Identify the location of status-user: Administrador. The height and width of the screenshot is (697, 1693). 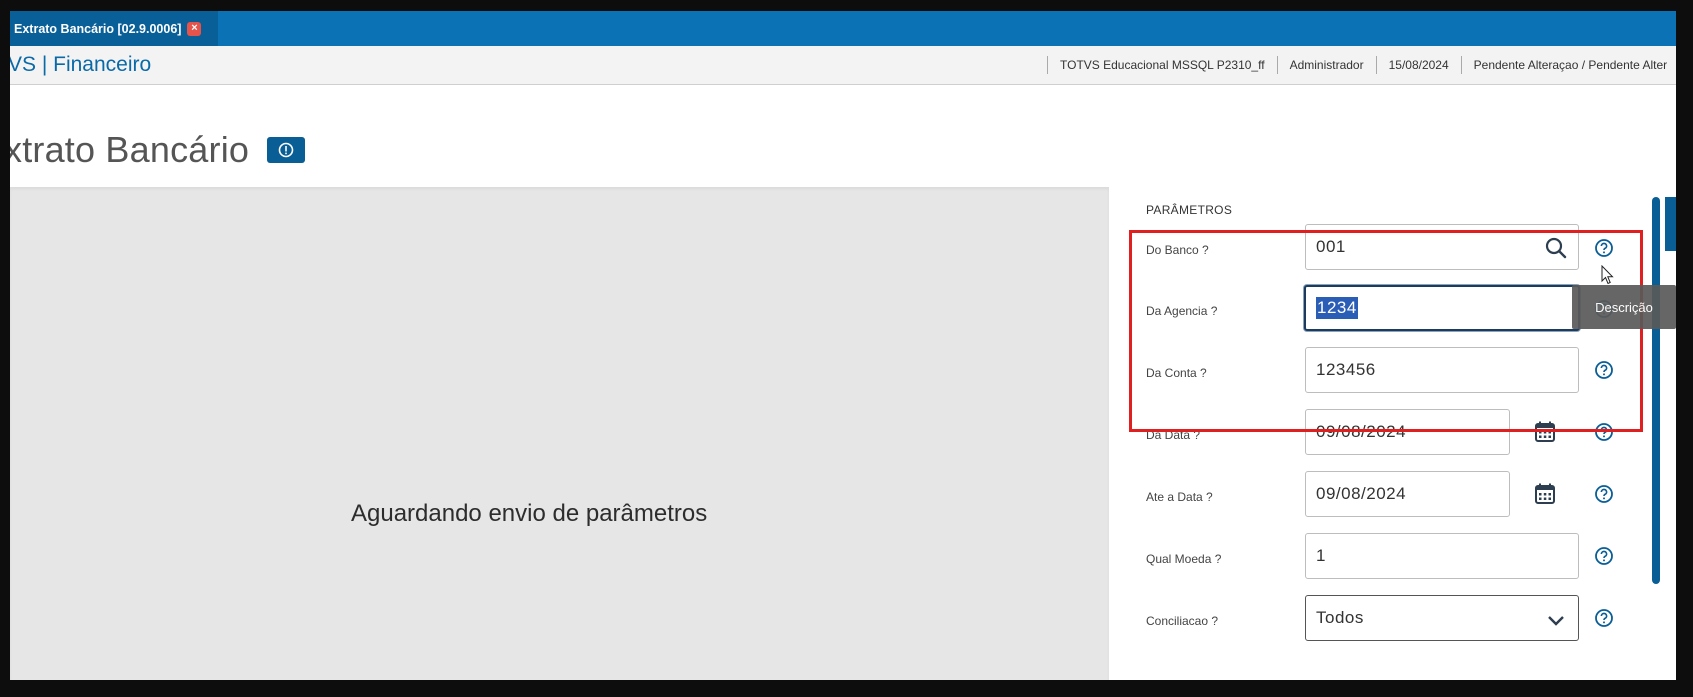
(1326, 65).